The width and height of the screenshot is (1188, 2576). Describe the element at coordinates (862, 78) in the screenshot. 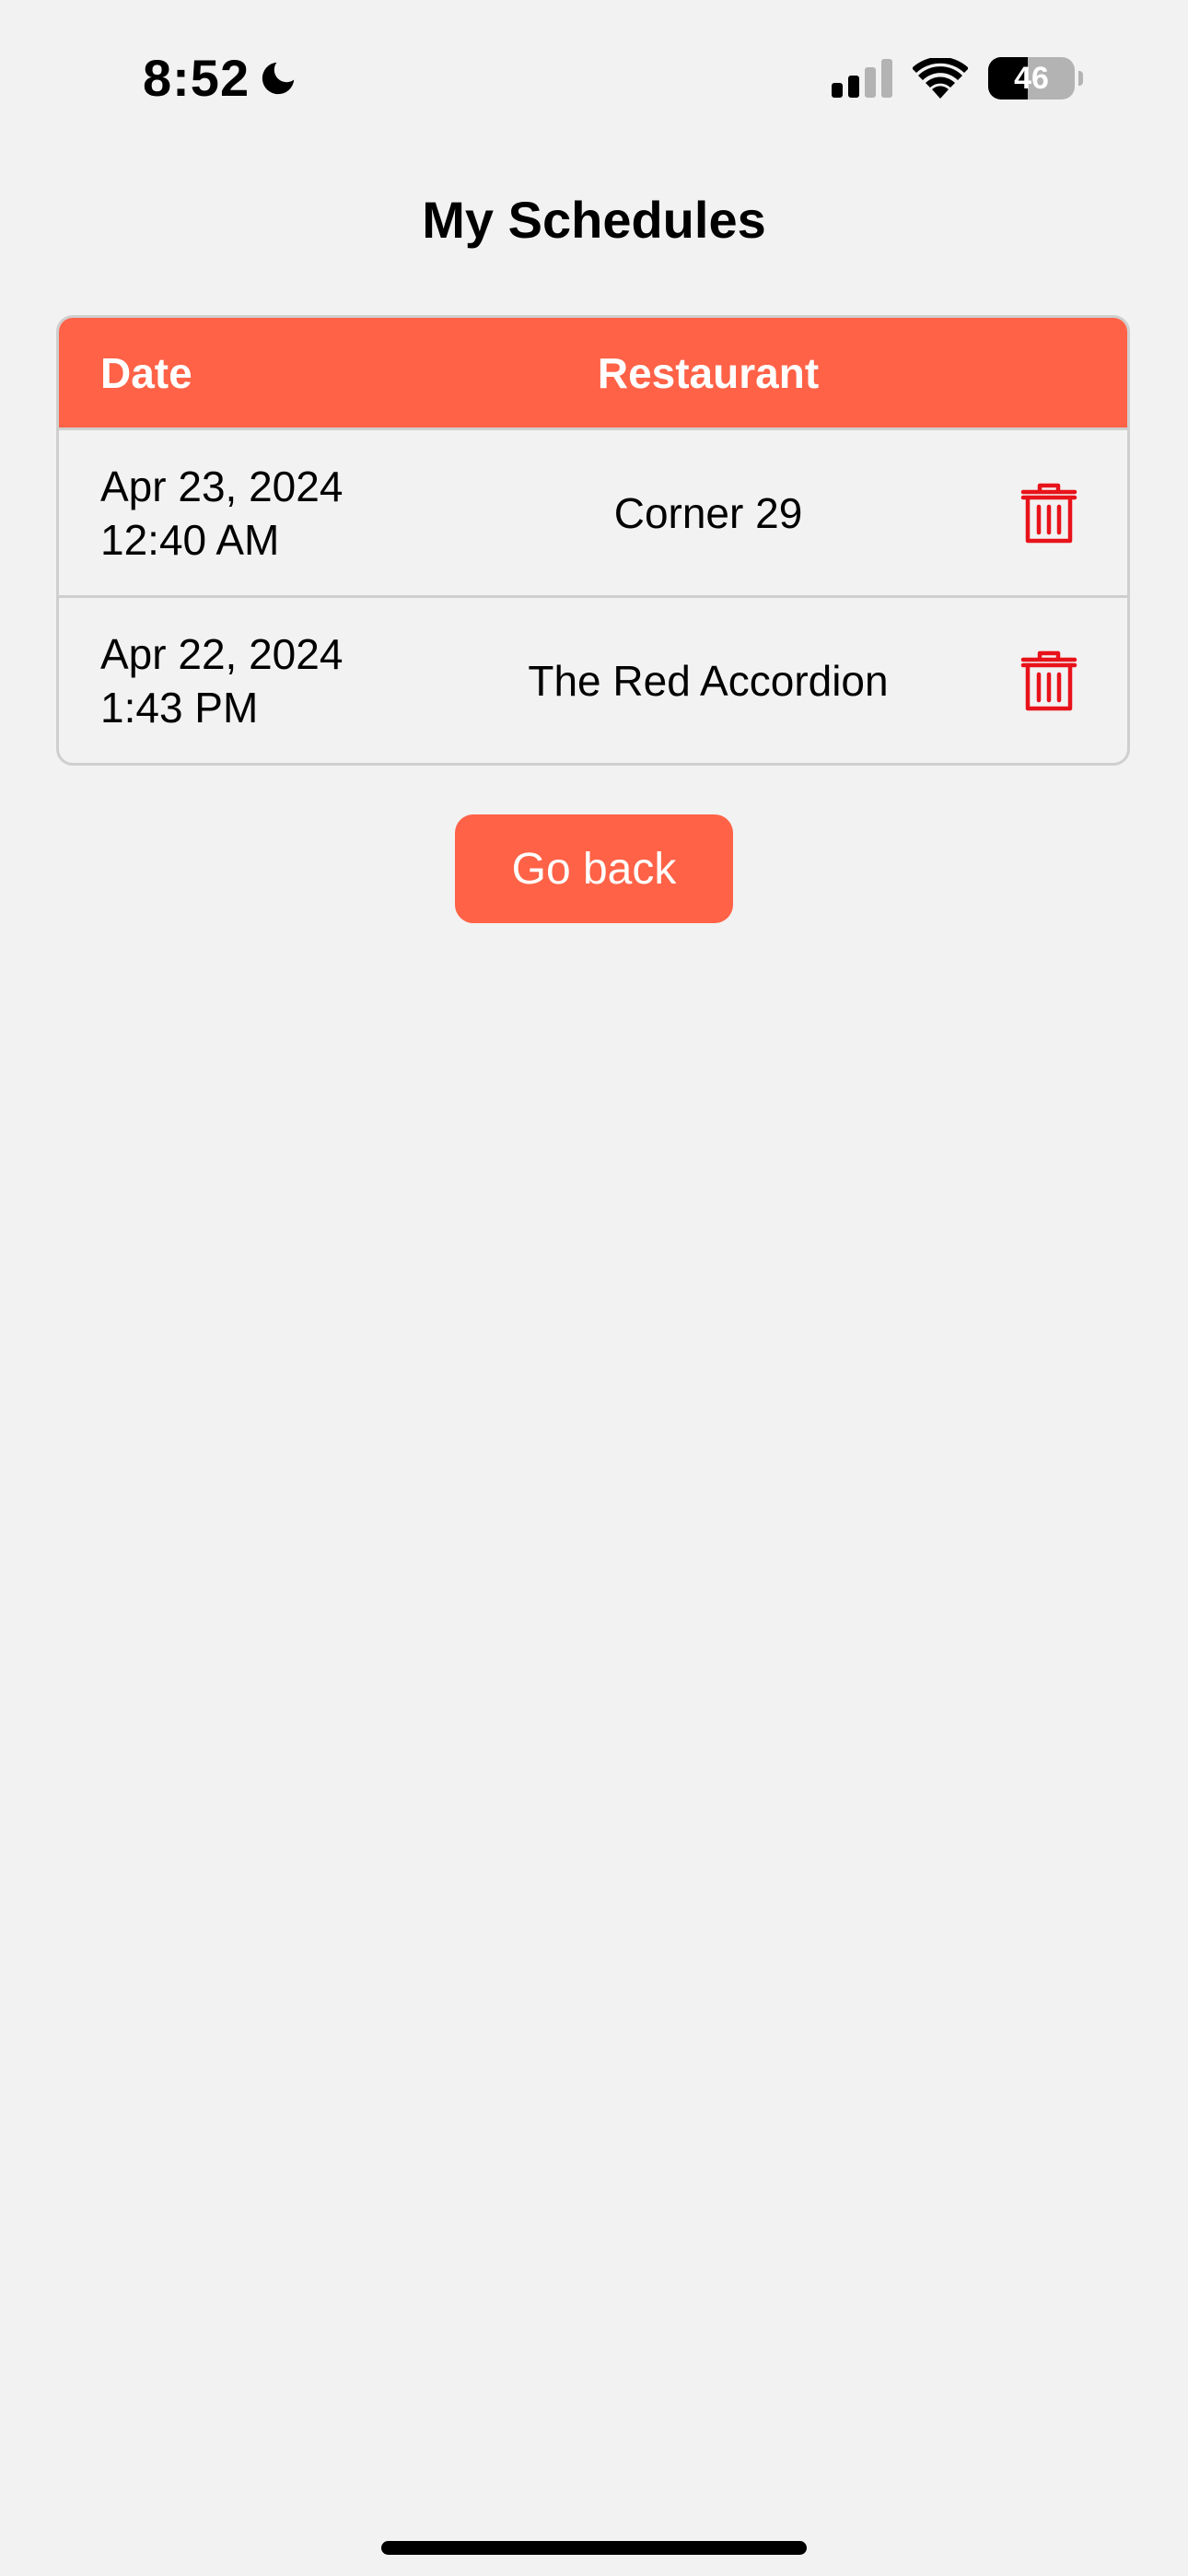

I see `signal-icon` at that location.